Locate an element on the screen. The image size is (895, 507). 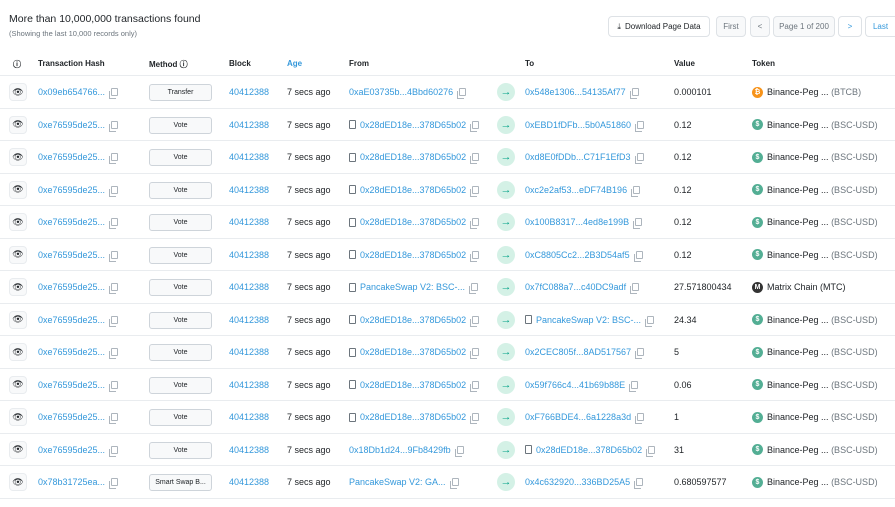
to-address-link: 0xC8805Cc2...2B3D54af5 is located at coordinates (577, 255).